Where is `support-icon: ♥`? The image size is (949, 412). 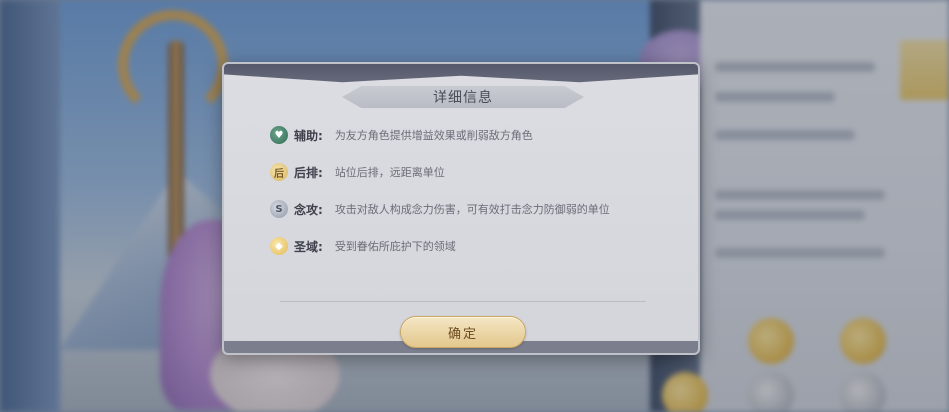 support-icon: ♥ is located at coordinates (279, 135).